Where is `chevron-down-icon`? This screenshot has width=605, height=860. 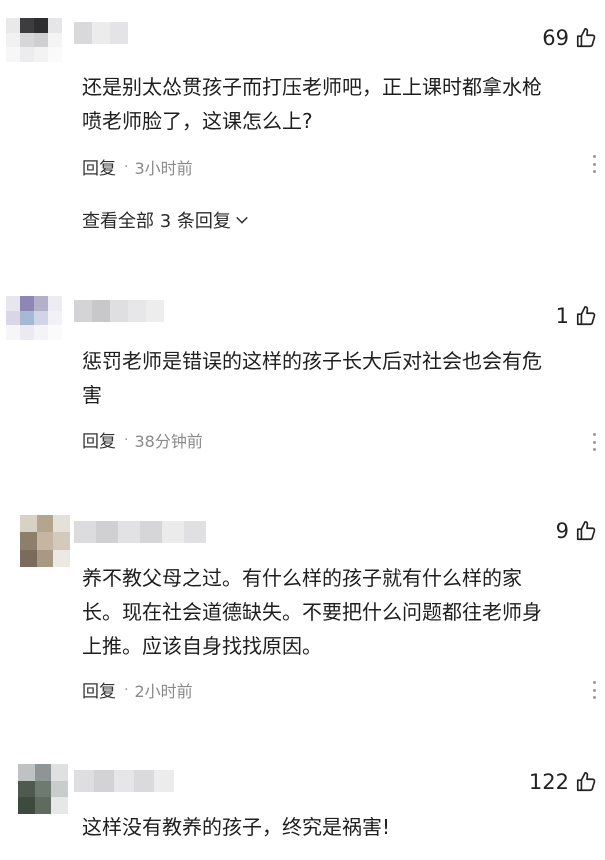
chevron-down-icon is located at coordinates (242, 220).